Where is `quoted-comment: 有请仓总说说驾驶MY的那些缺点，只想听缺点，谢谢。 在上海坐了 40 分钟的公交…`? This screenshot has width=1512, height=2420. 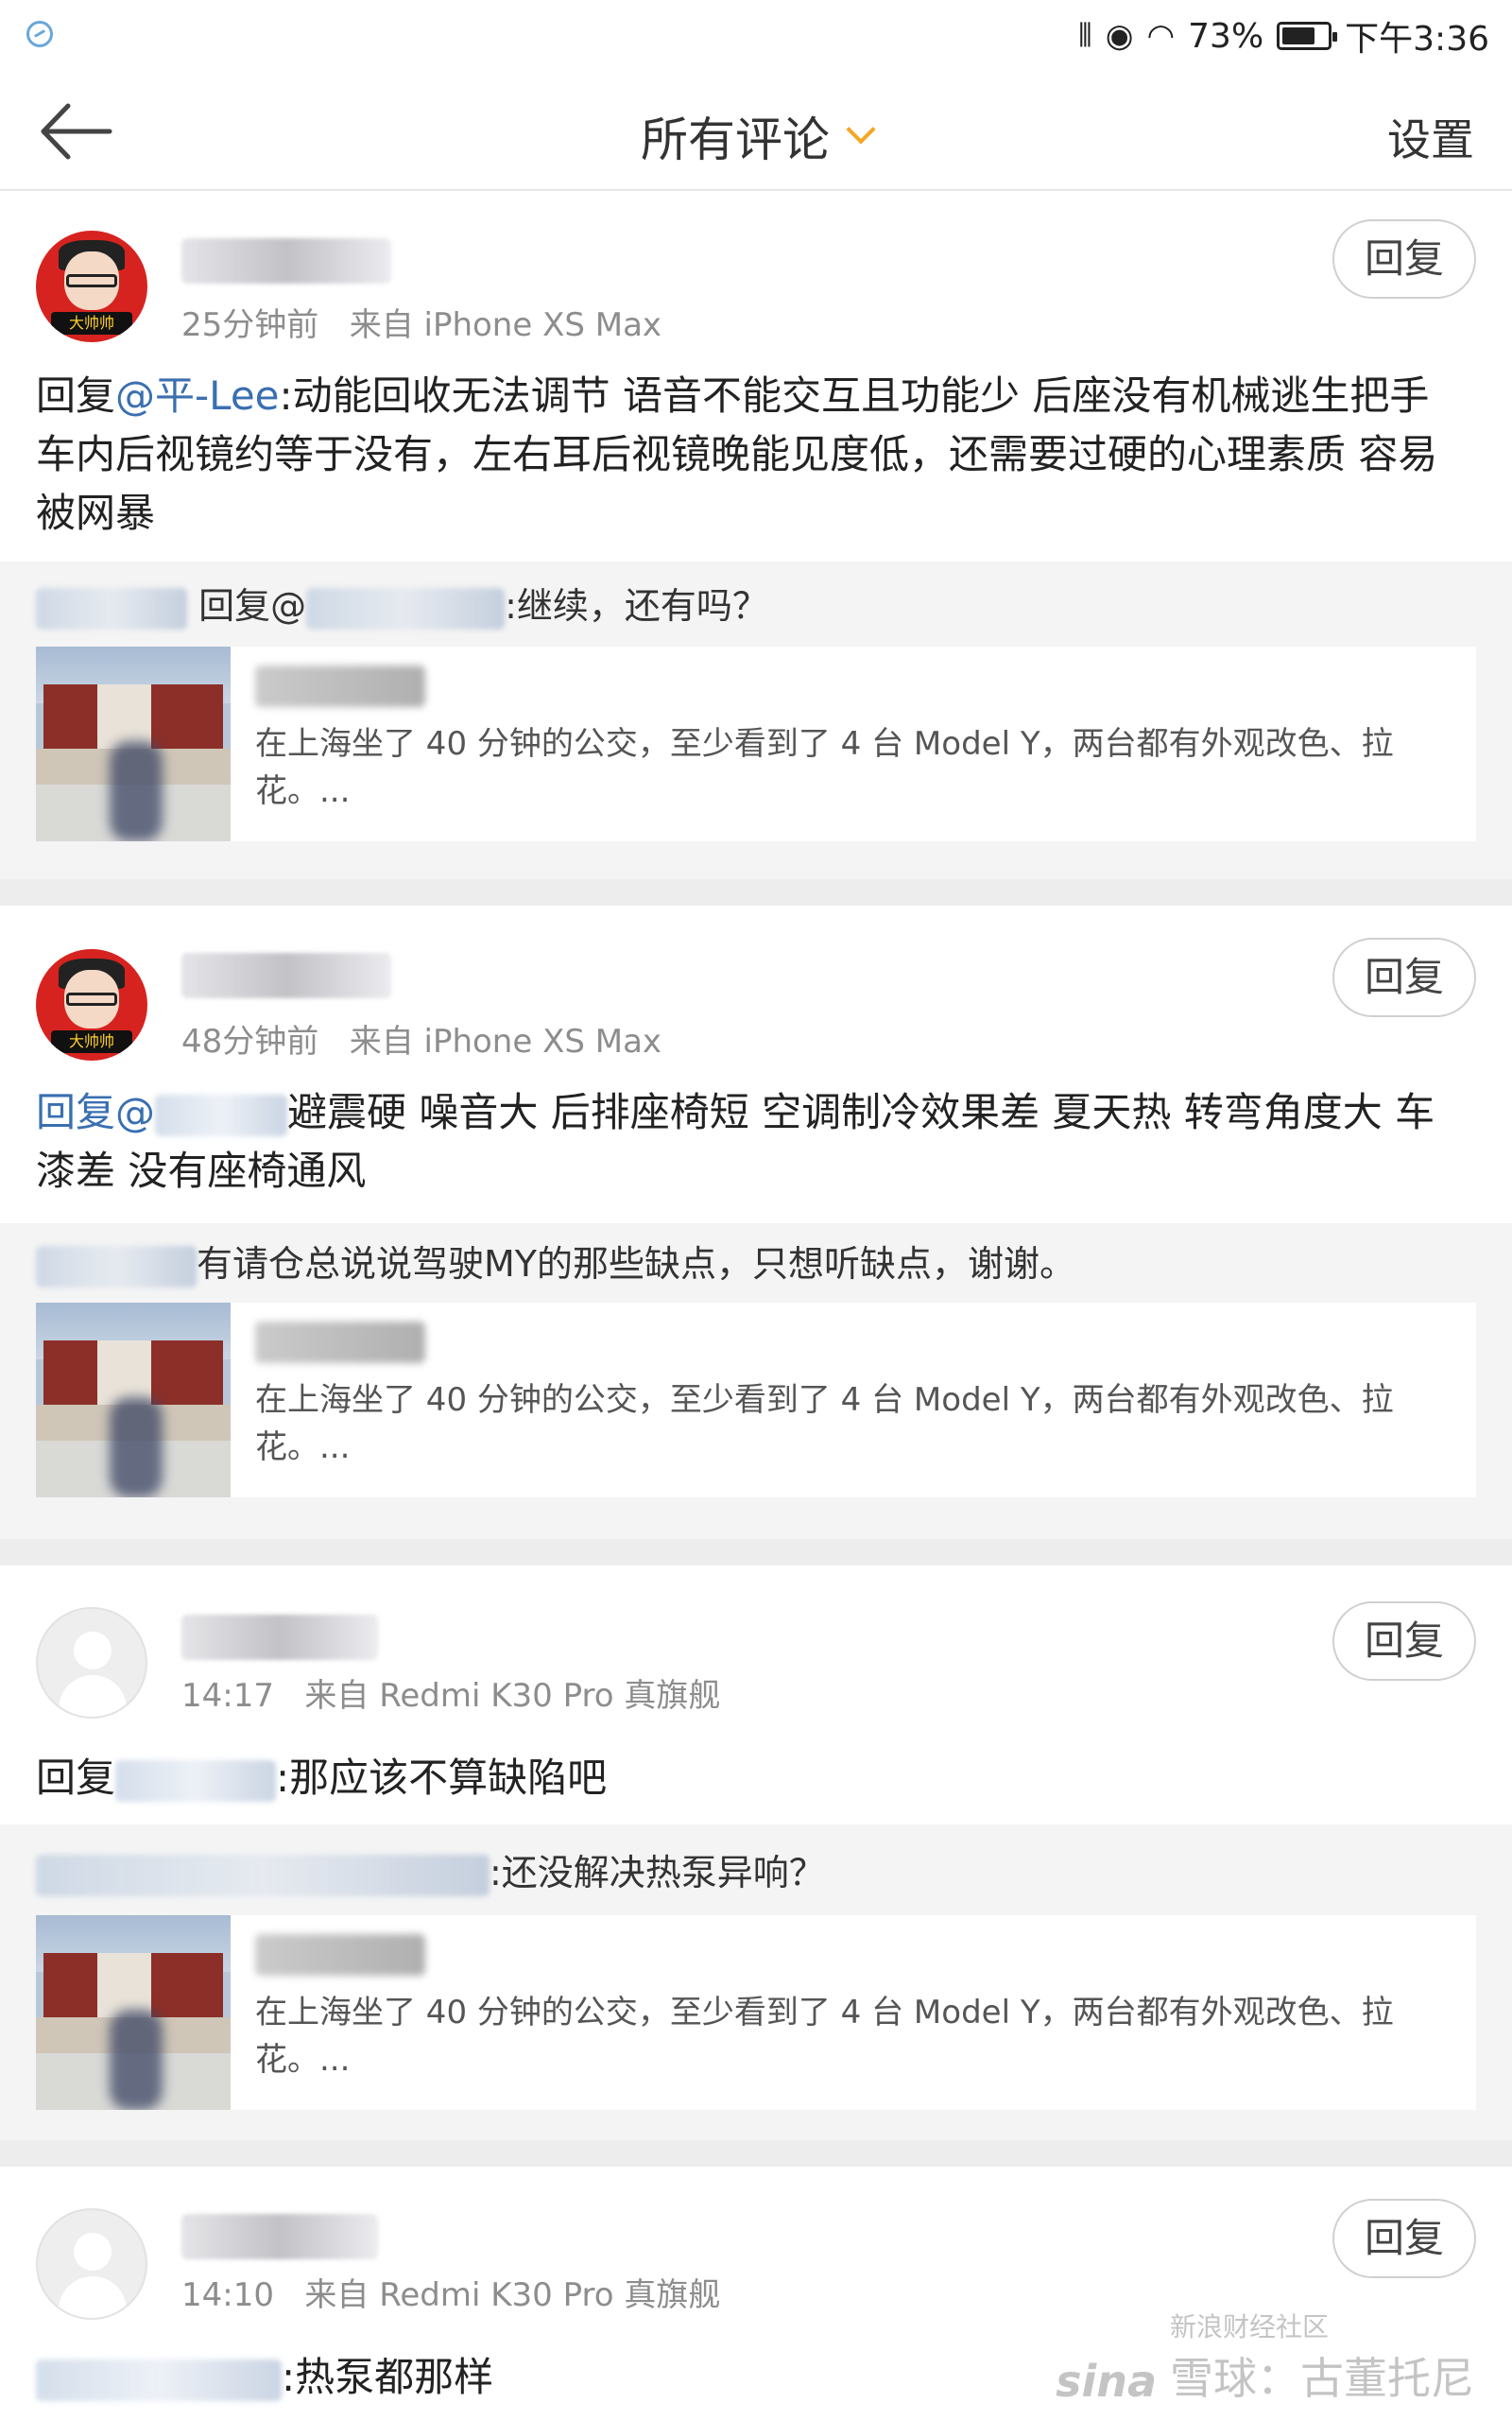 quoted-comment: 有请仓总说说驾驶MY的那些缺点，只想听缺点，谢谢。 在上海坐了 40 分钟的公交… is located at coordinates (756, 1381).